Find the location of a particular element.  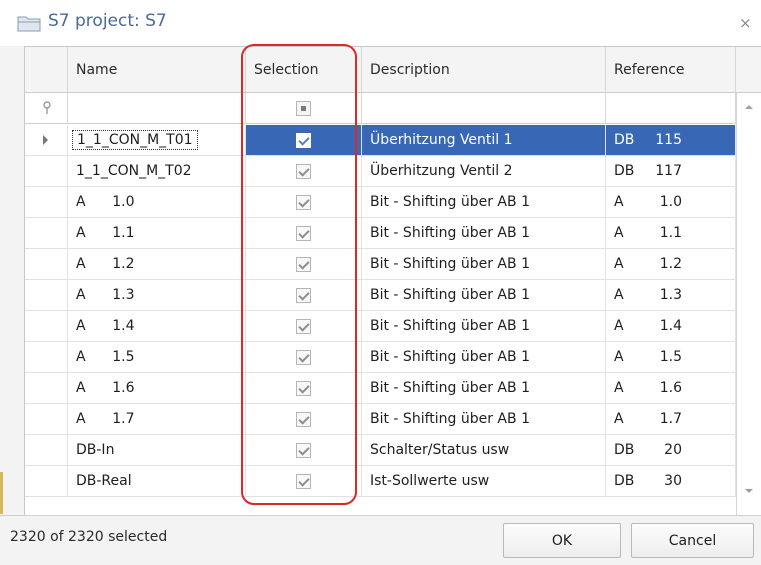

column-header-description: Description is located at coordinates (484, 69).